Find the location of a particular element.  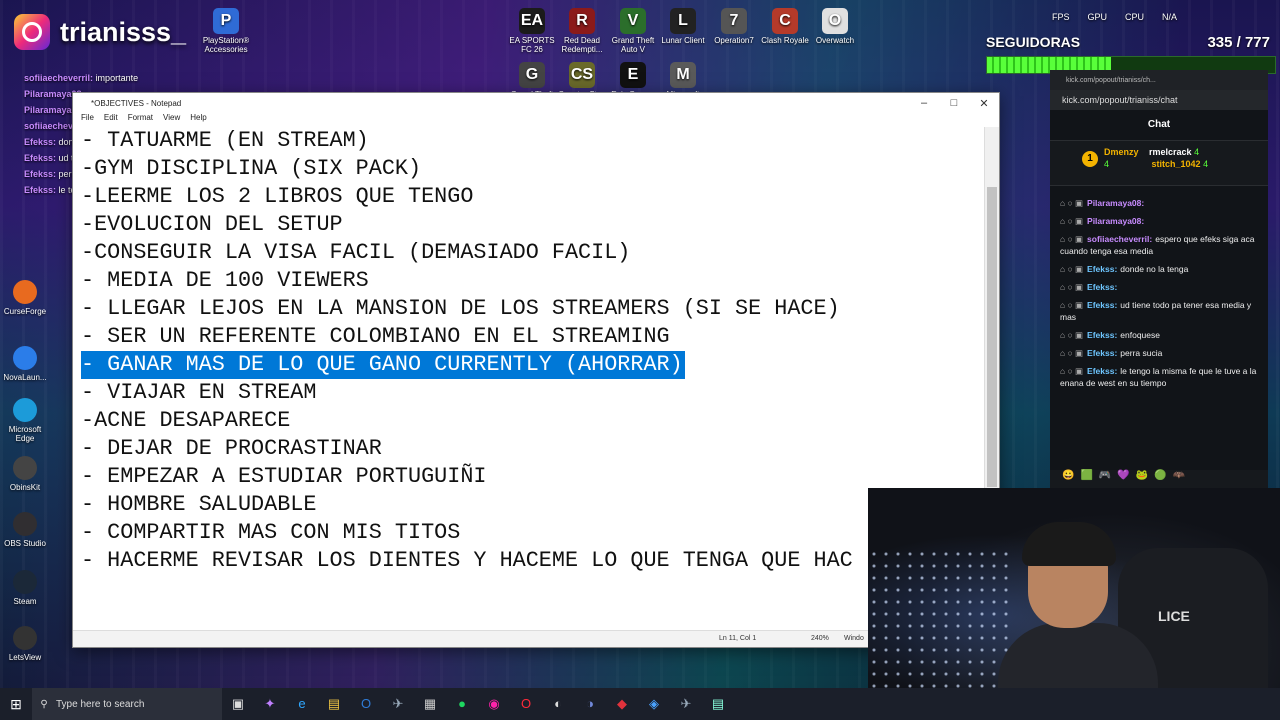

desktop-icon-label: Steam is located at coordinates (25, 601).